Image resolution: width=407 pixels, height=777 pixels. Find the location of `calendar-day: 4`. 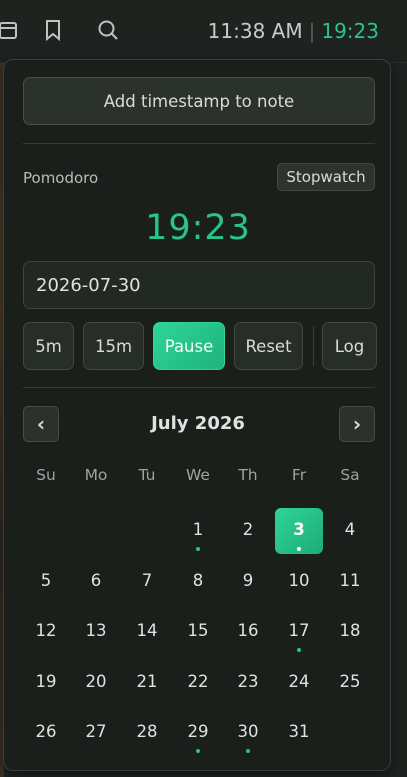

calendar-day: 4 is located at coordinates (350, 531).